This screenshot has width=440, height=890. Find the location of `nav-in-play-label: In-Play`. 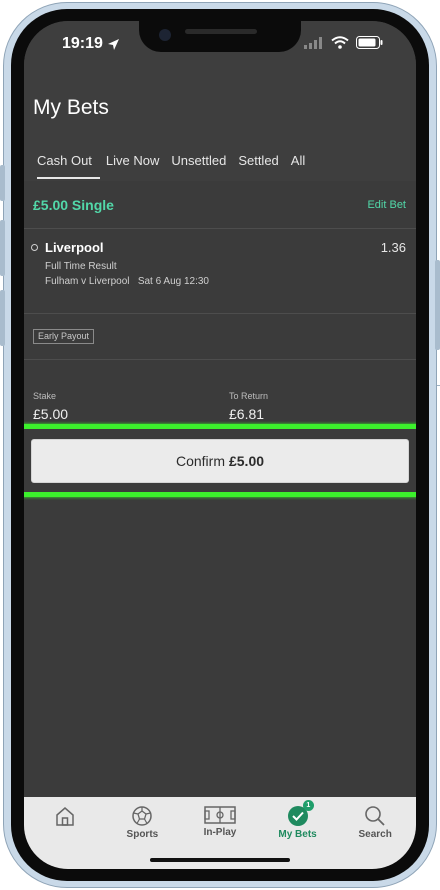

nav-in-play-label: In-Play is located at coordinates (220, 832).